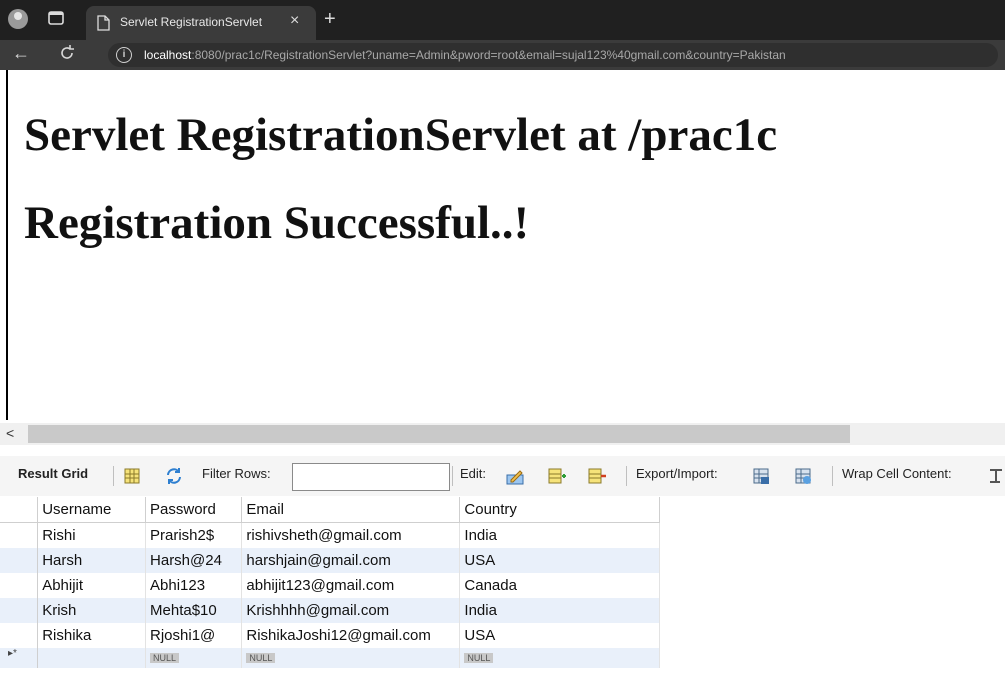 Image resolution: width=1005 pixels, height=677 pixels. I want to click on cell-username: Abhijit, so click(92, 585).